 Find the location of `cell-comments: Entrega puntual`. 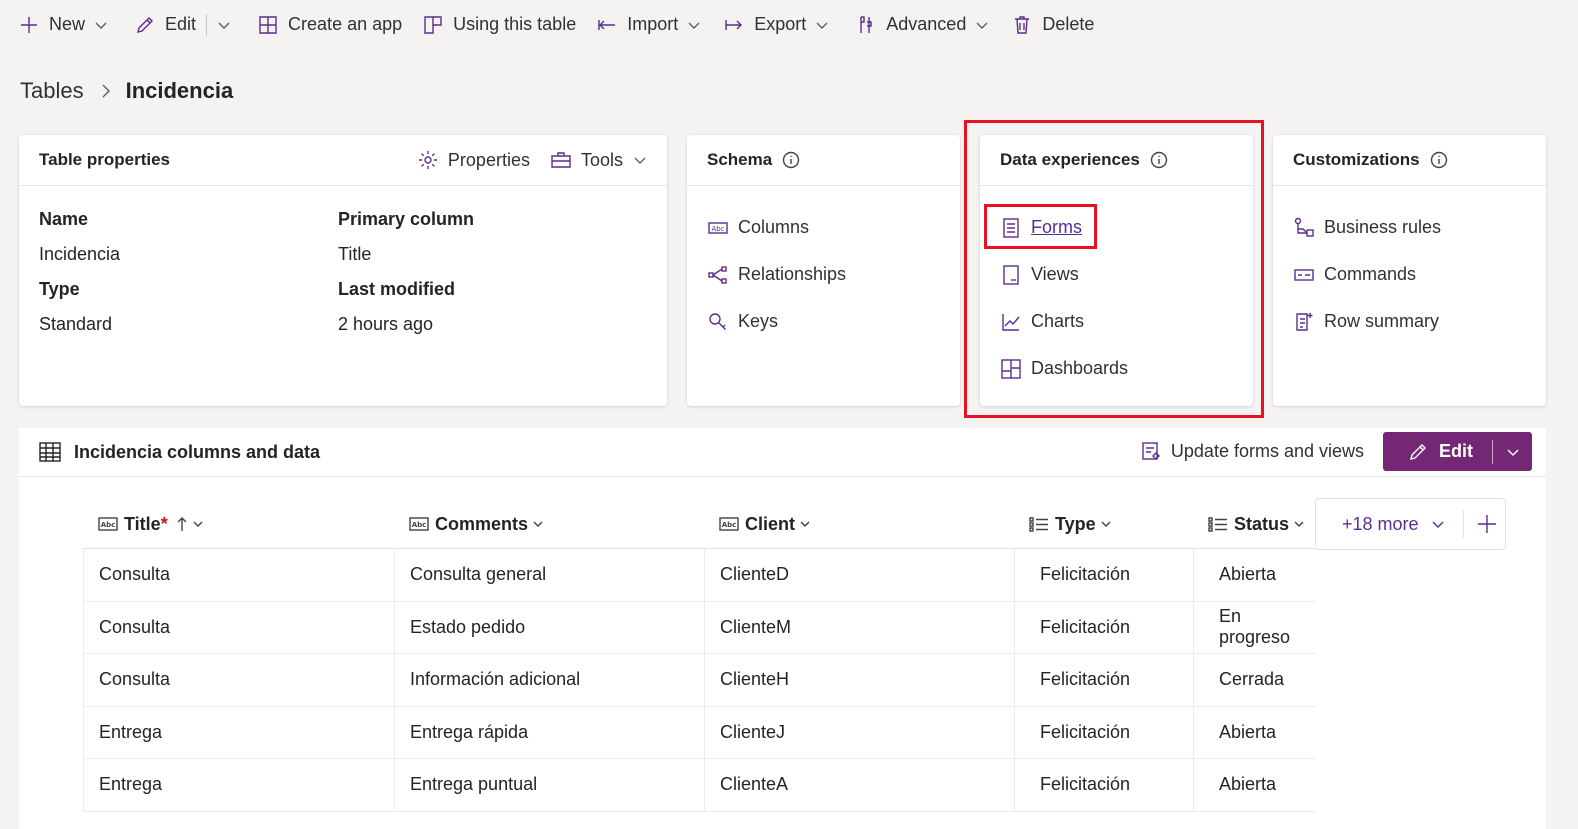

cell-comments: Entrega puntual is located at coordinates (549, 785).